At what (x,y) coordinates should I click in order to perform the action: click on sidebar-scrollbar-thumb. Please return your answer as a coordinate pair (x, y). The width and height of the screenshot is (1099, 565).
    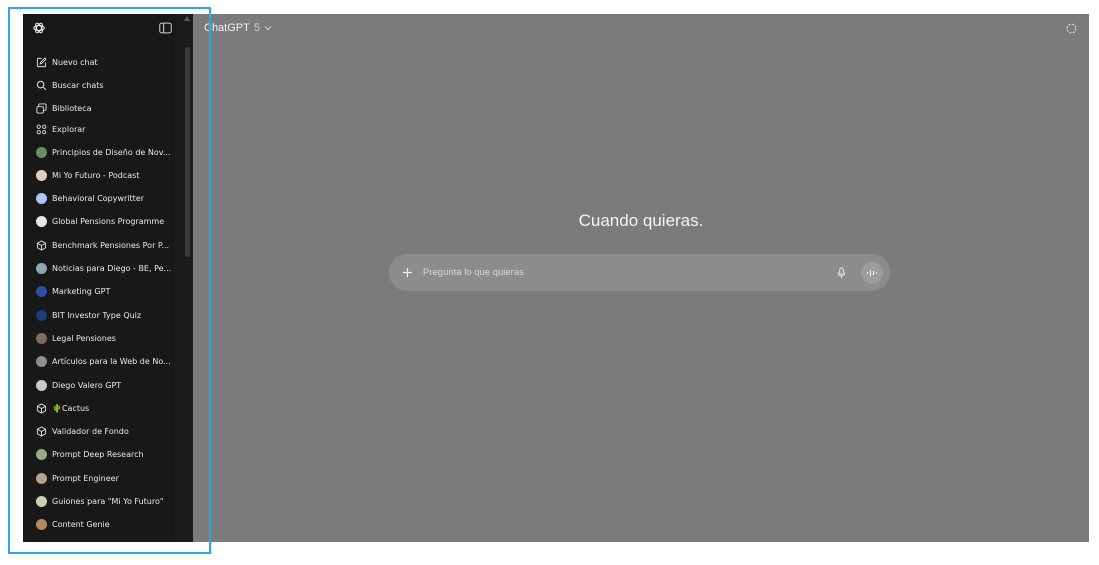
    Looking at the image, I should click on (187, 152).